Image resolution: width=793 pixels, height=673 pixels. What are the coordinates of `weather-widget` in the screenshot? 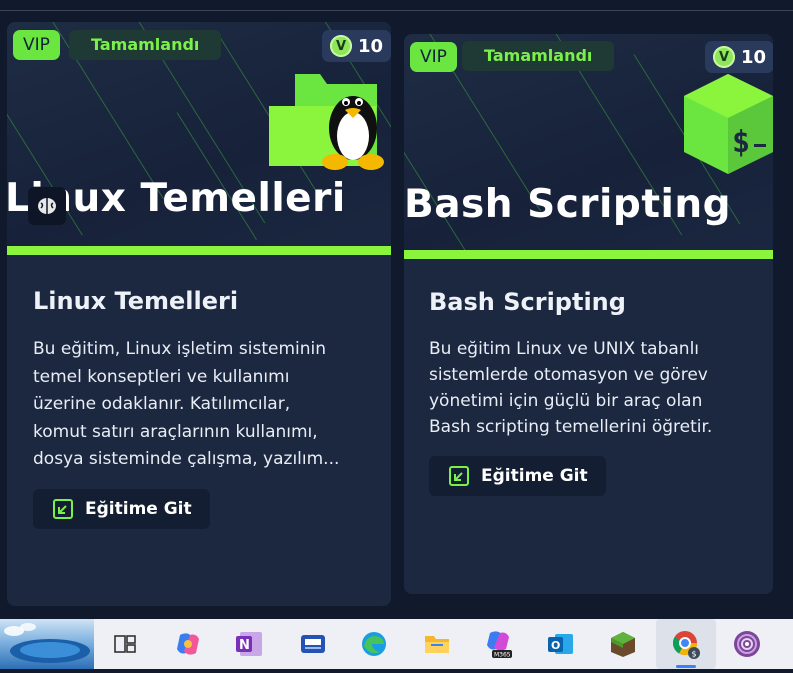 It's located at (47, 644).